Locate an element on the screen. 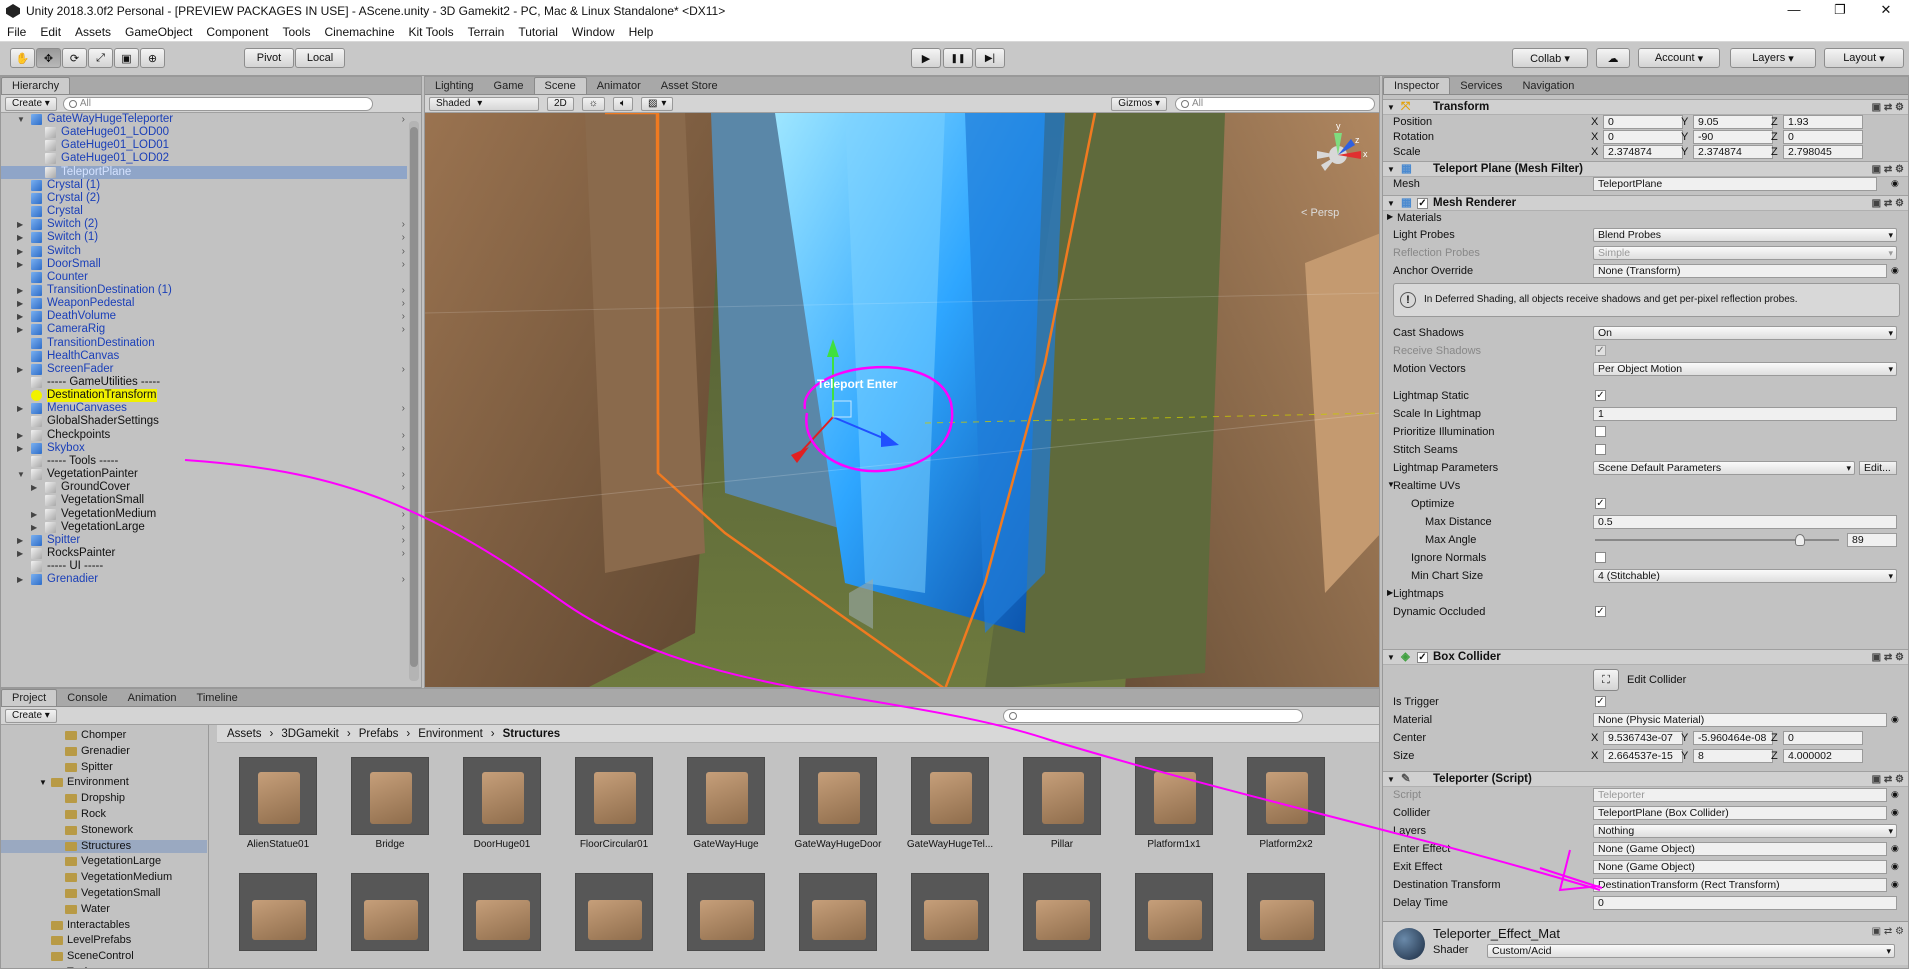  play-button: ▶ is located at coordinates (926, 58).